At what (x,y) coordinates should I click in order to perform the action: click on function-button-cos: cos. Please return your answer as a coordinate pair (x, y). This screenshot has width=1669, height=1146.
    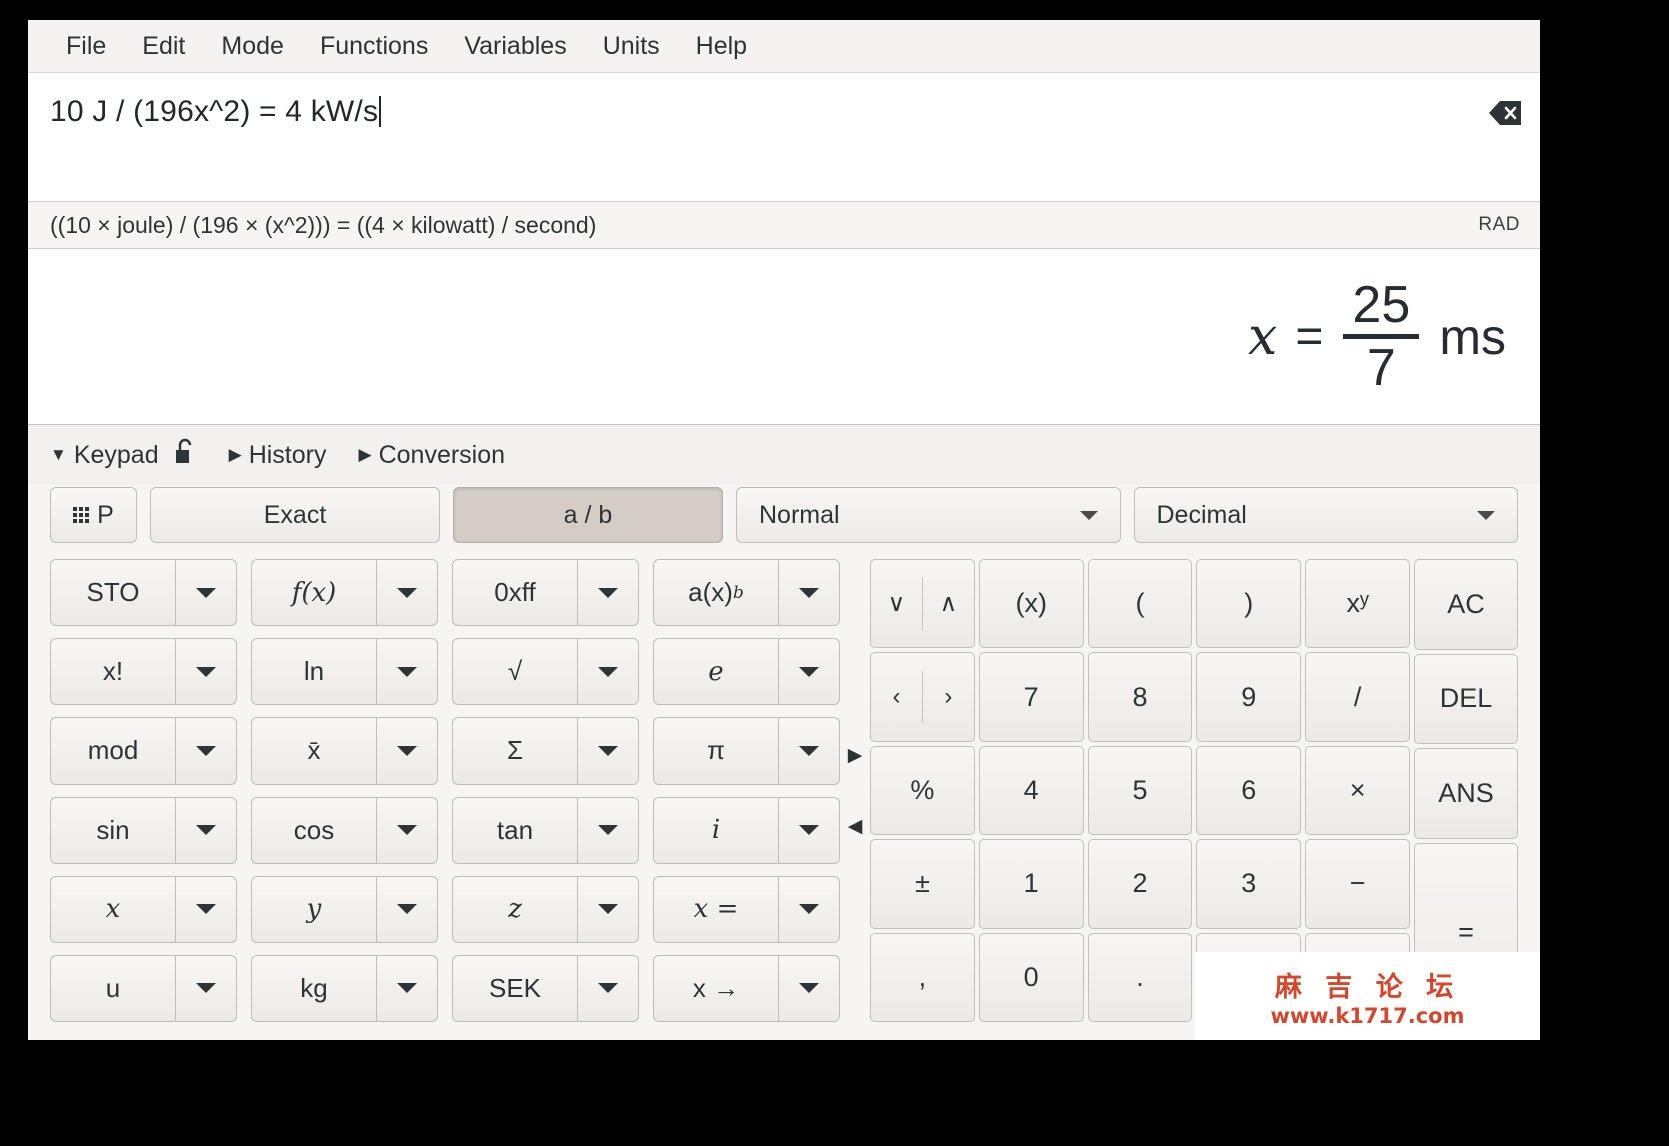
    Looking at the image, I should click on (313, 830).